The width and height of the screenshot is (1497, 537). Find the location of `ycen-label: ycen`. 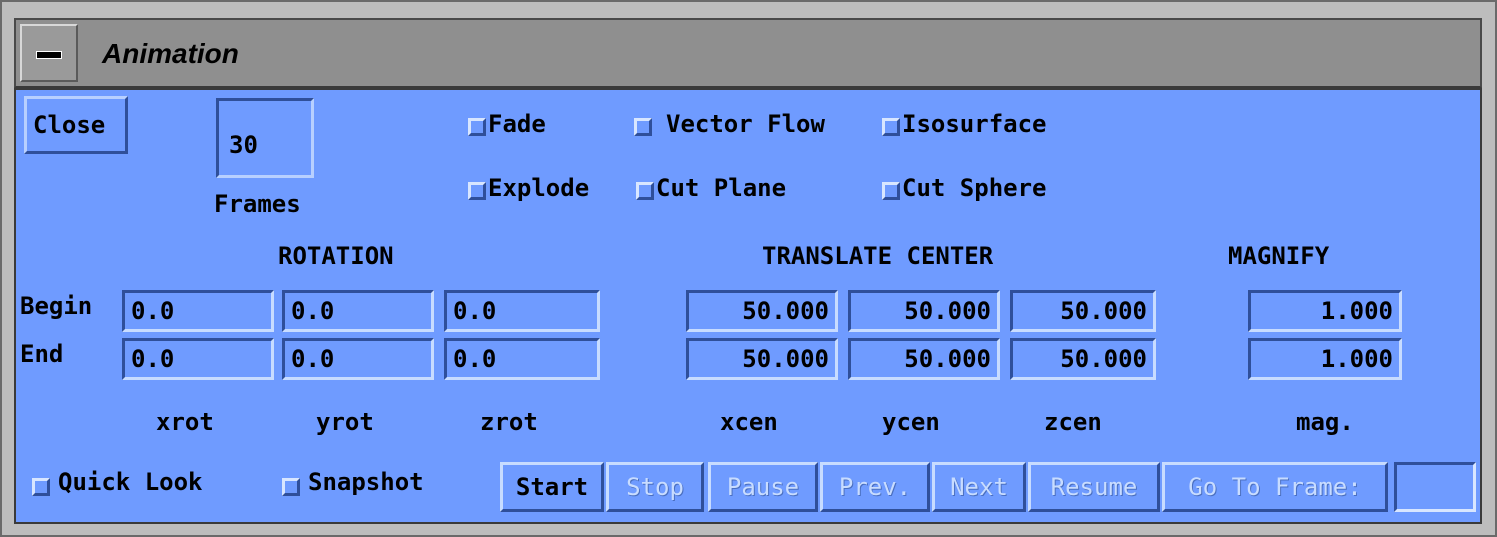

ycen-label: ycen is located at coordinates (911, 422).